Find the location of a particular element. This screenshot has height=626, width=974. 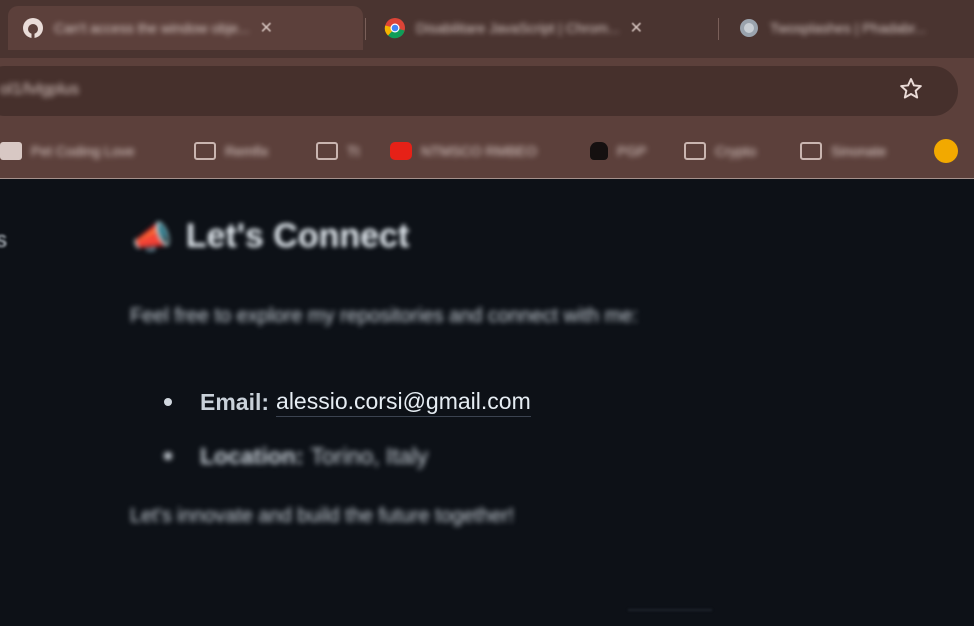

bookmark-item: Sinonate is located at coordinates (843, 151).